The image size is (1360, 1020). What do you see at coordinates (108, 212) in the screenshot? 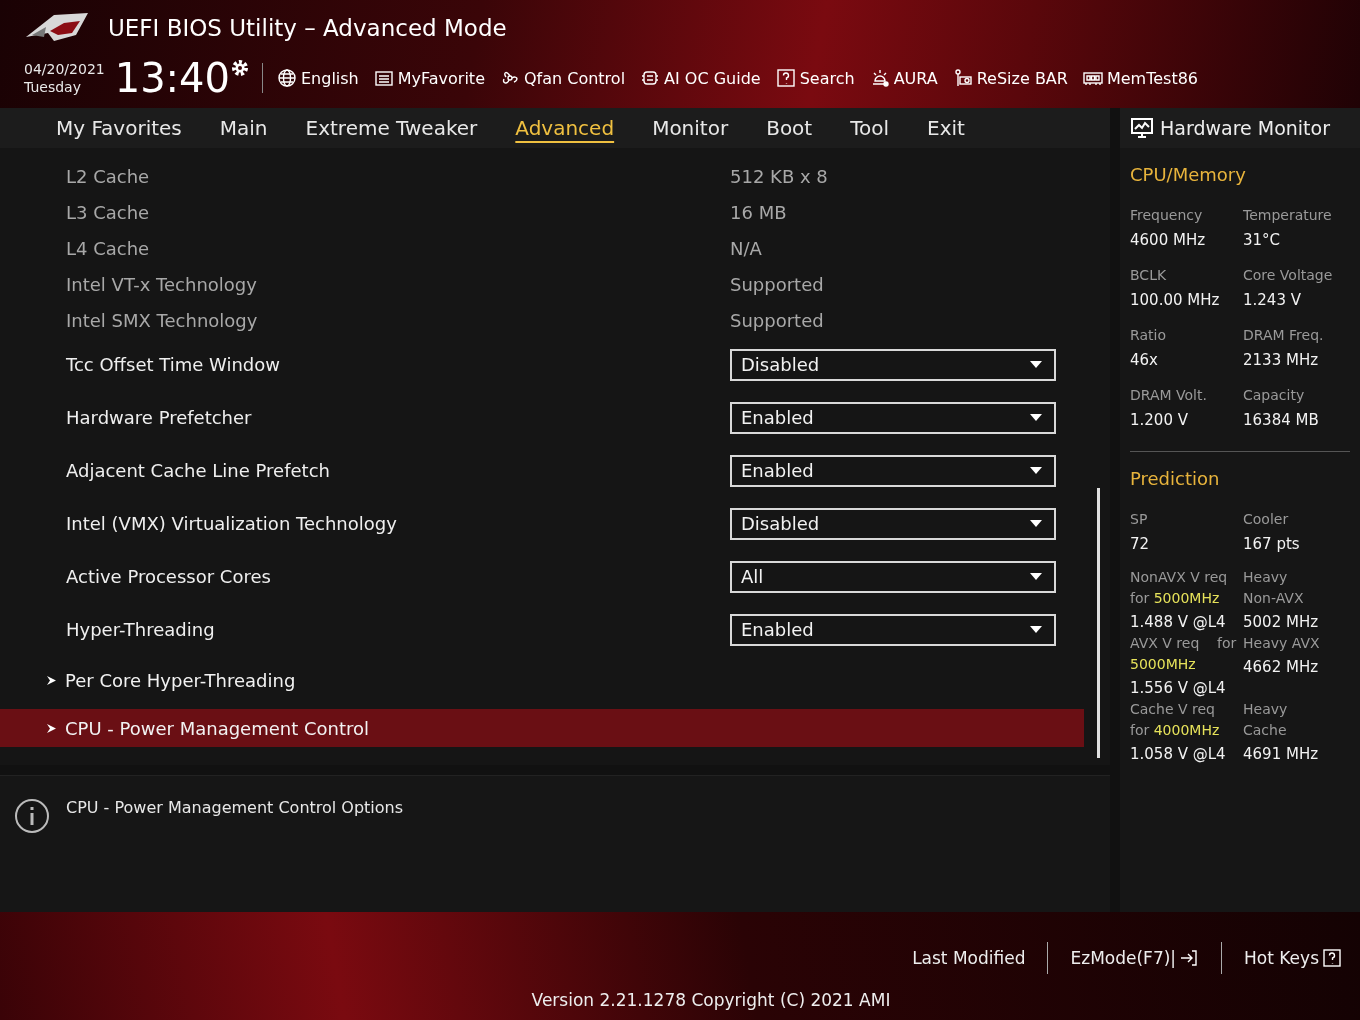
I see `setting-label: L3 Cache` at bounding box center [108, 212].